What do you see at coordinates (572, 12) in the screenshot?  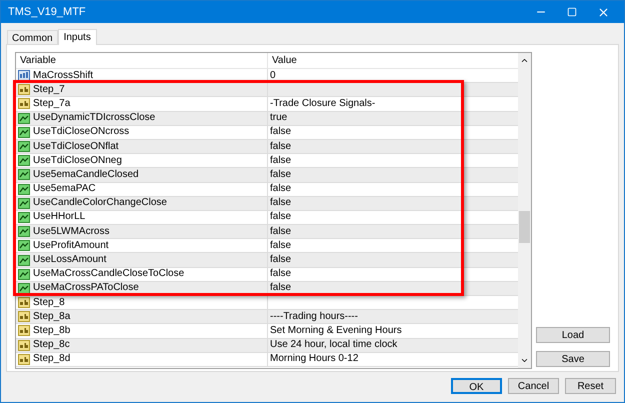 I see `maximize-icon` at bounding box center [572, 12].